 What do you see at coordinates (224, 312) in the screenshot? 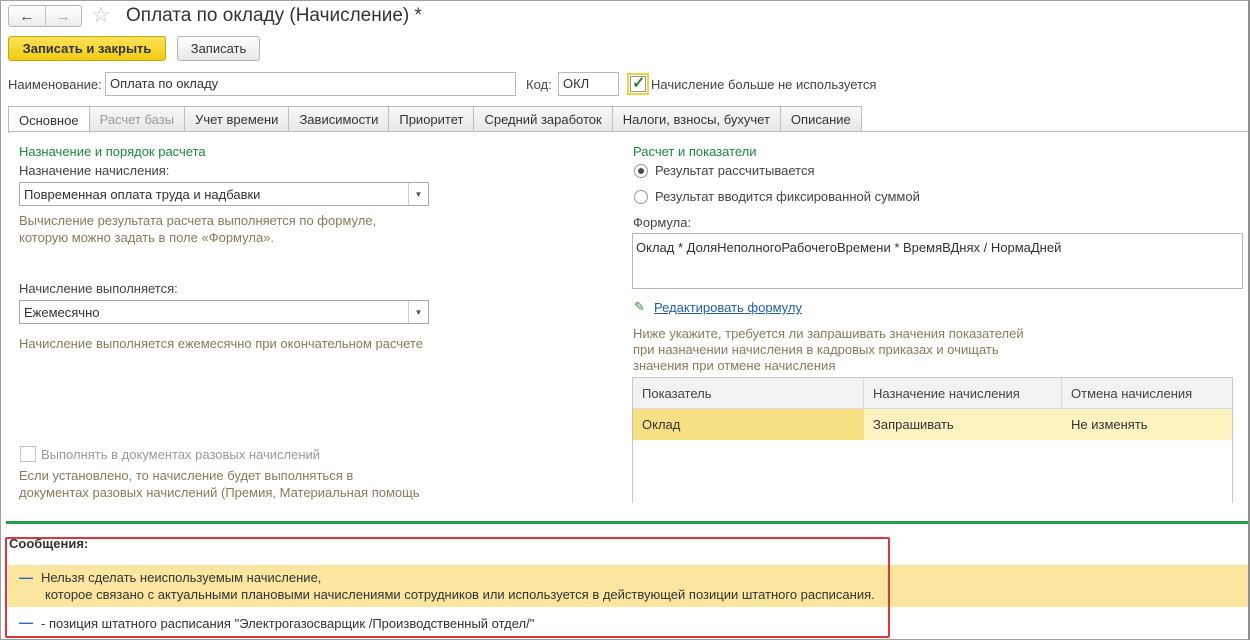
I see `period-select: Ежемесячно ▼` at bounding box center [224, 312].